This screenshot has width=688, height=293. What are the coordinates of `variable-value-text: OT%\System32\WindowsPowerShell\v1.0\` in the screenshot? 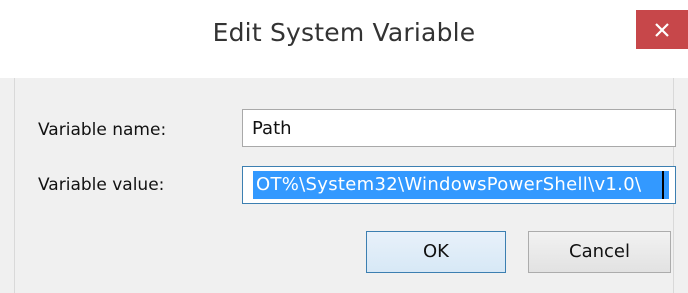 It's located at (449, 184).